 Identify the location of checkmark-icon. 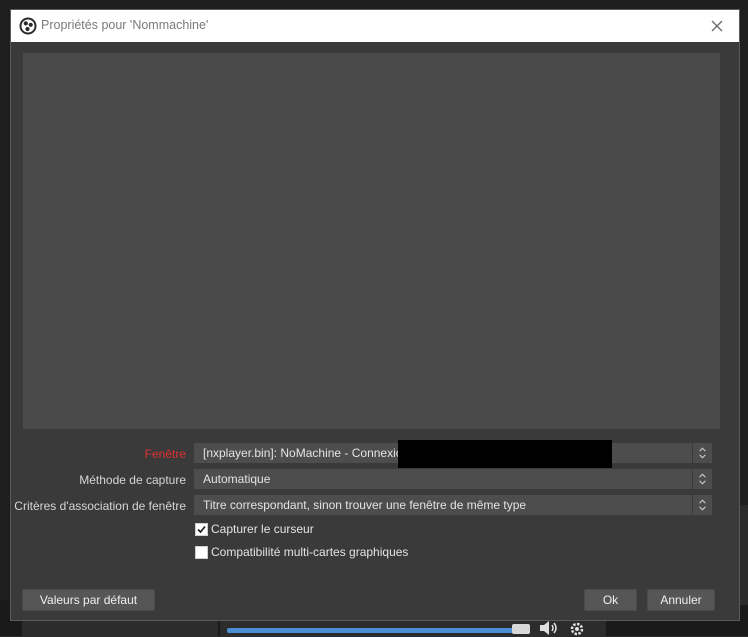
(201, 529).